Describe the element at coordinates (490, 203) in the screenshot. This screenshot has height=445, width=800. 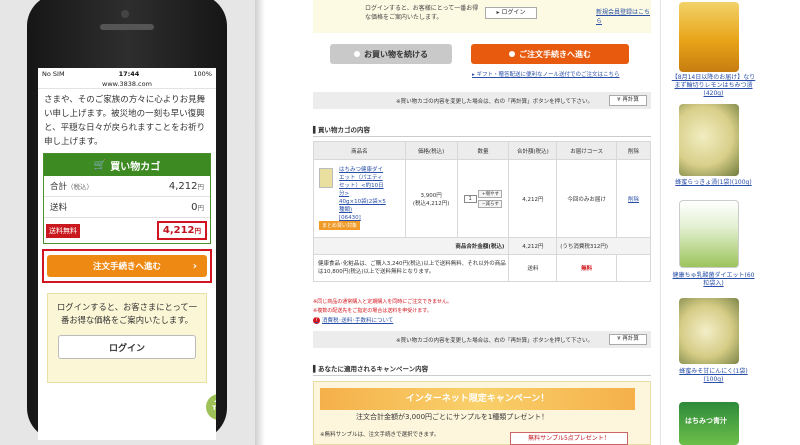
I see `decrease-qty-button: −減らす` at that location.